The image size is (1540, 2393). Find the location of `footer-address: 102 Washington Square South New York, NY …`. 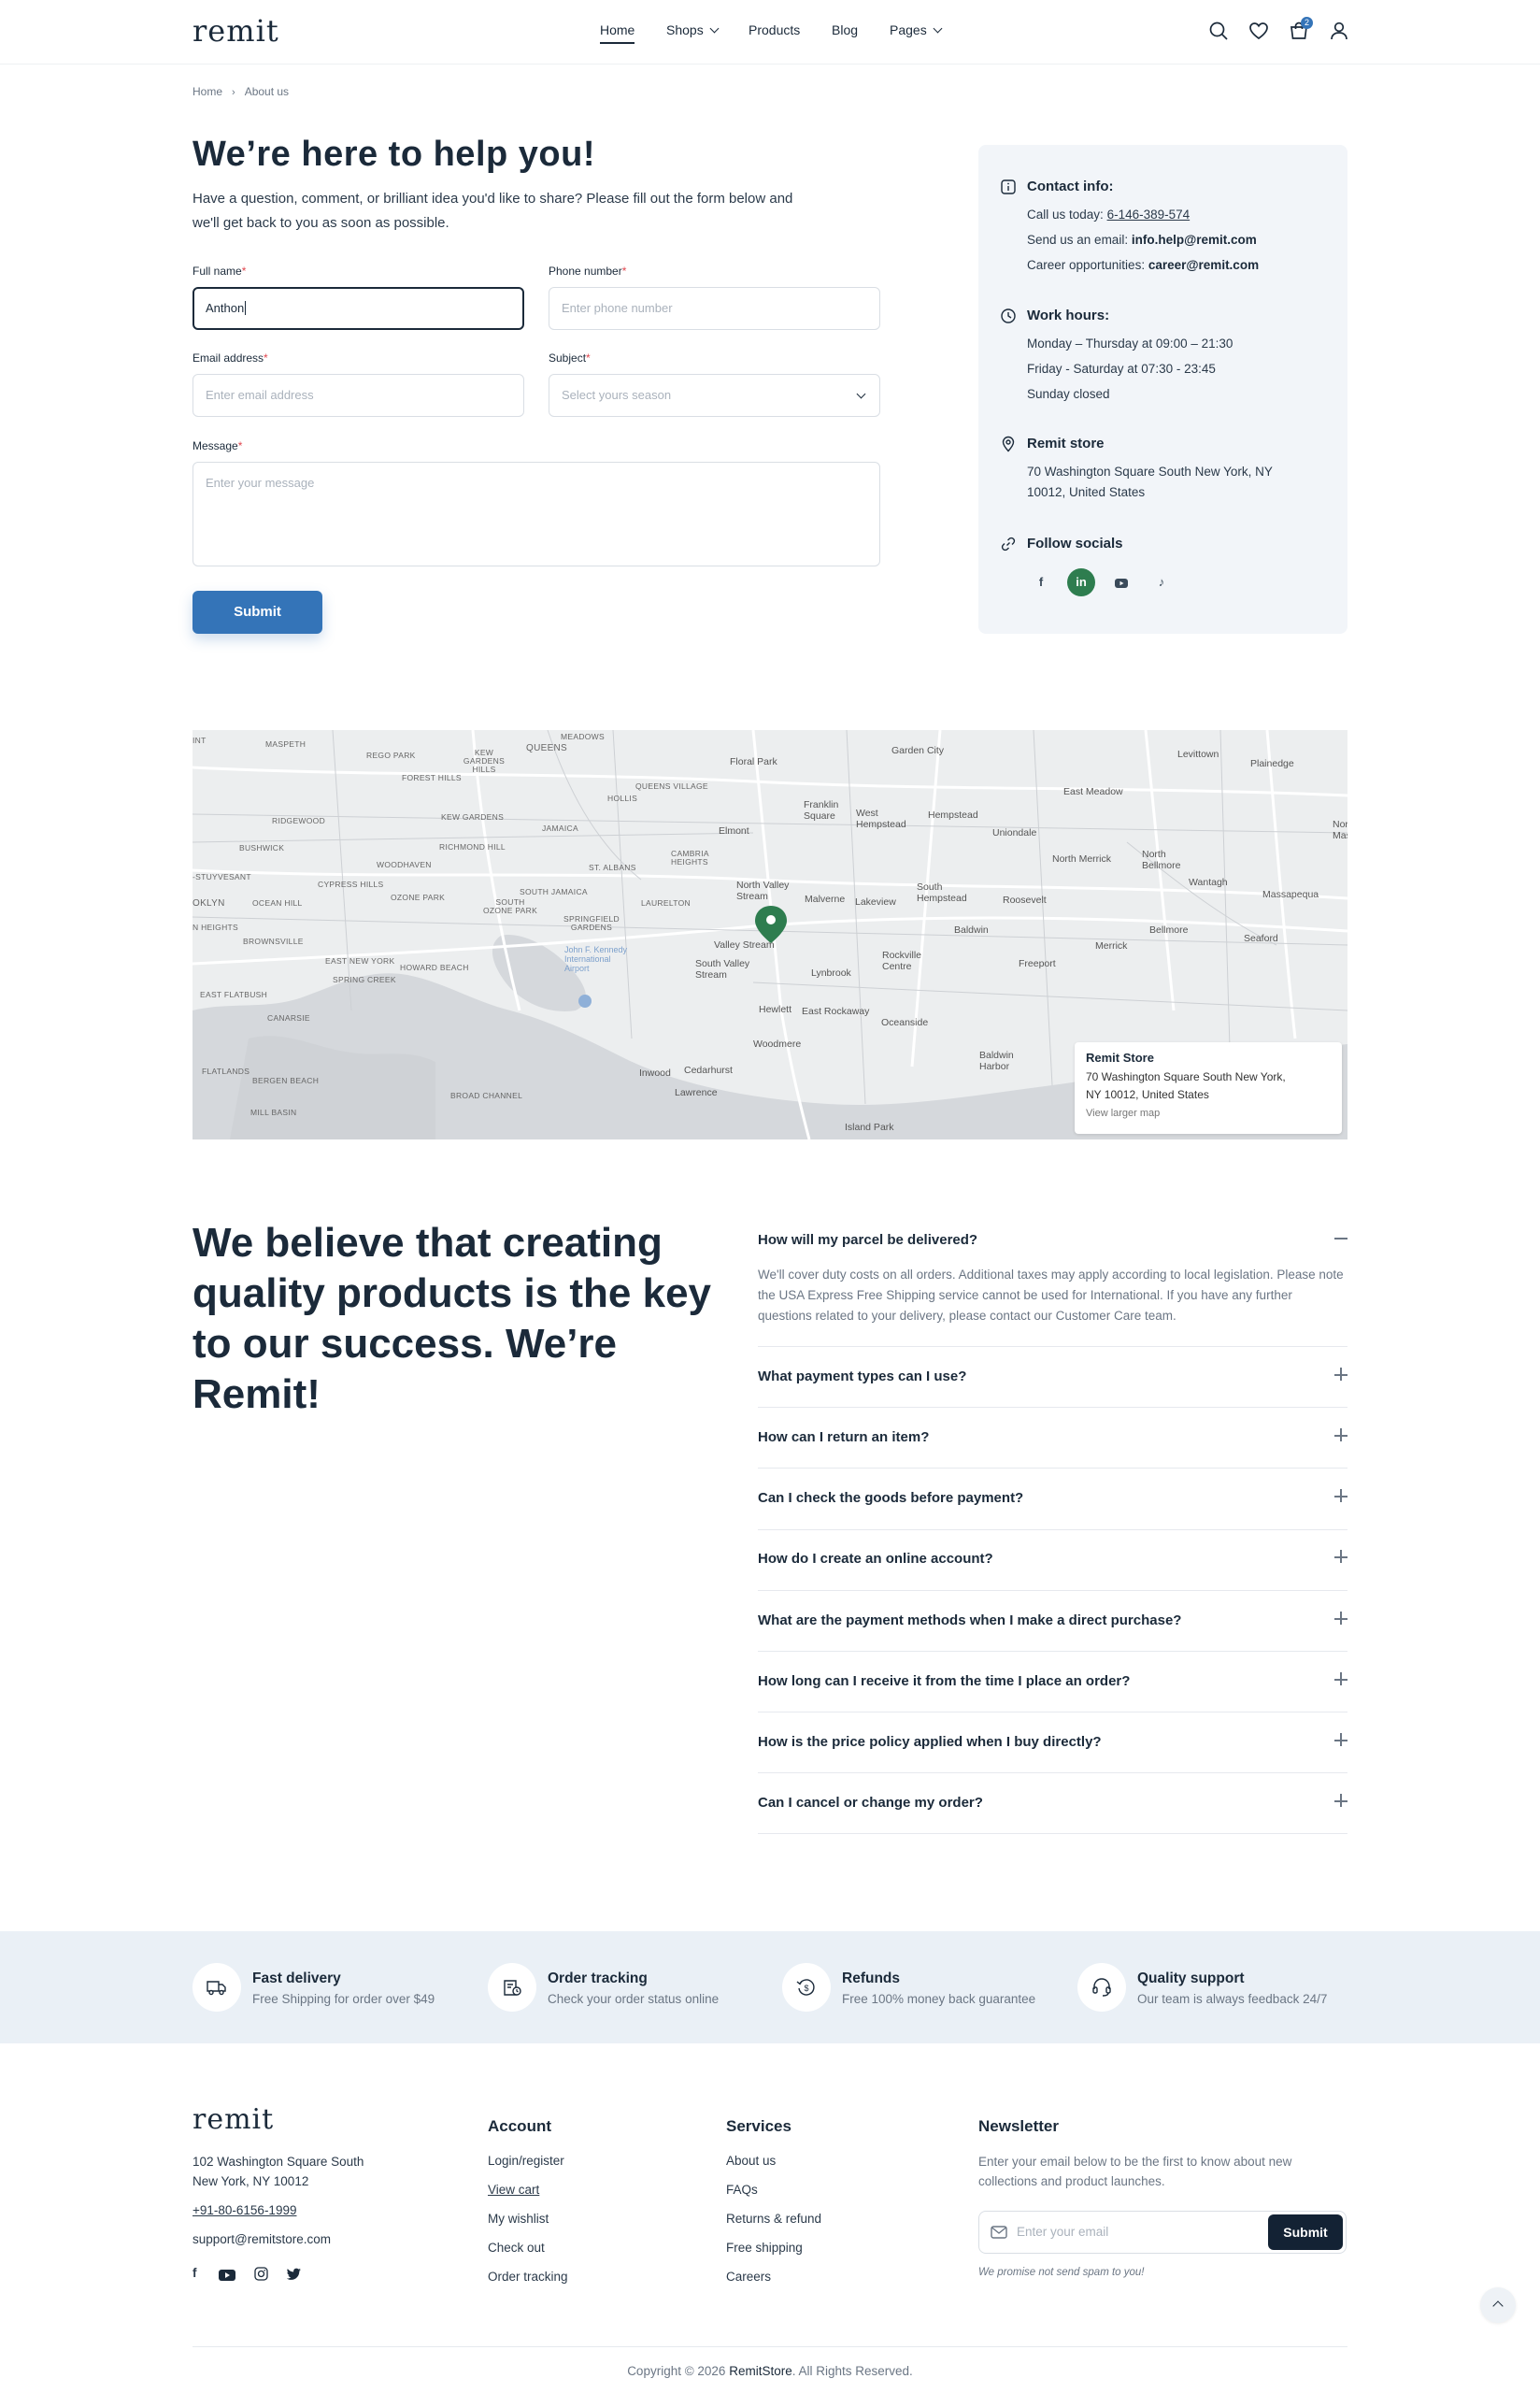

footer-address: 102 Washington Square South New York, NY … is located at coordinates (278, 2171).